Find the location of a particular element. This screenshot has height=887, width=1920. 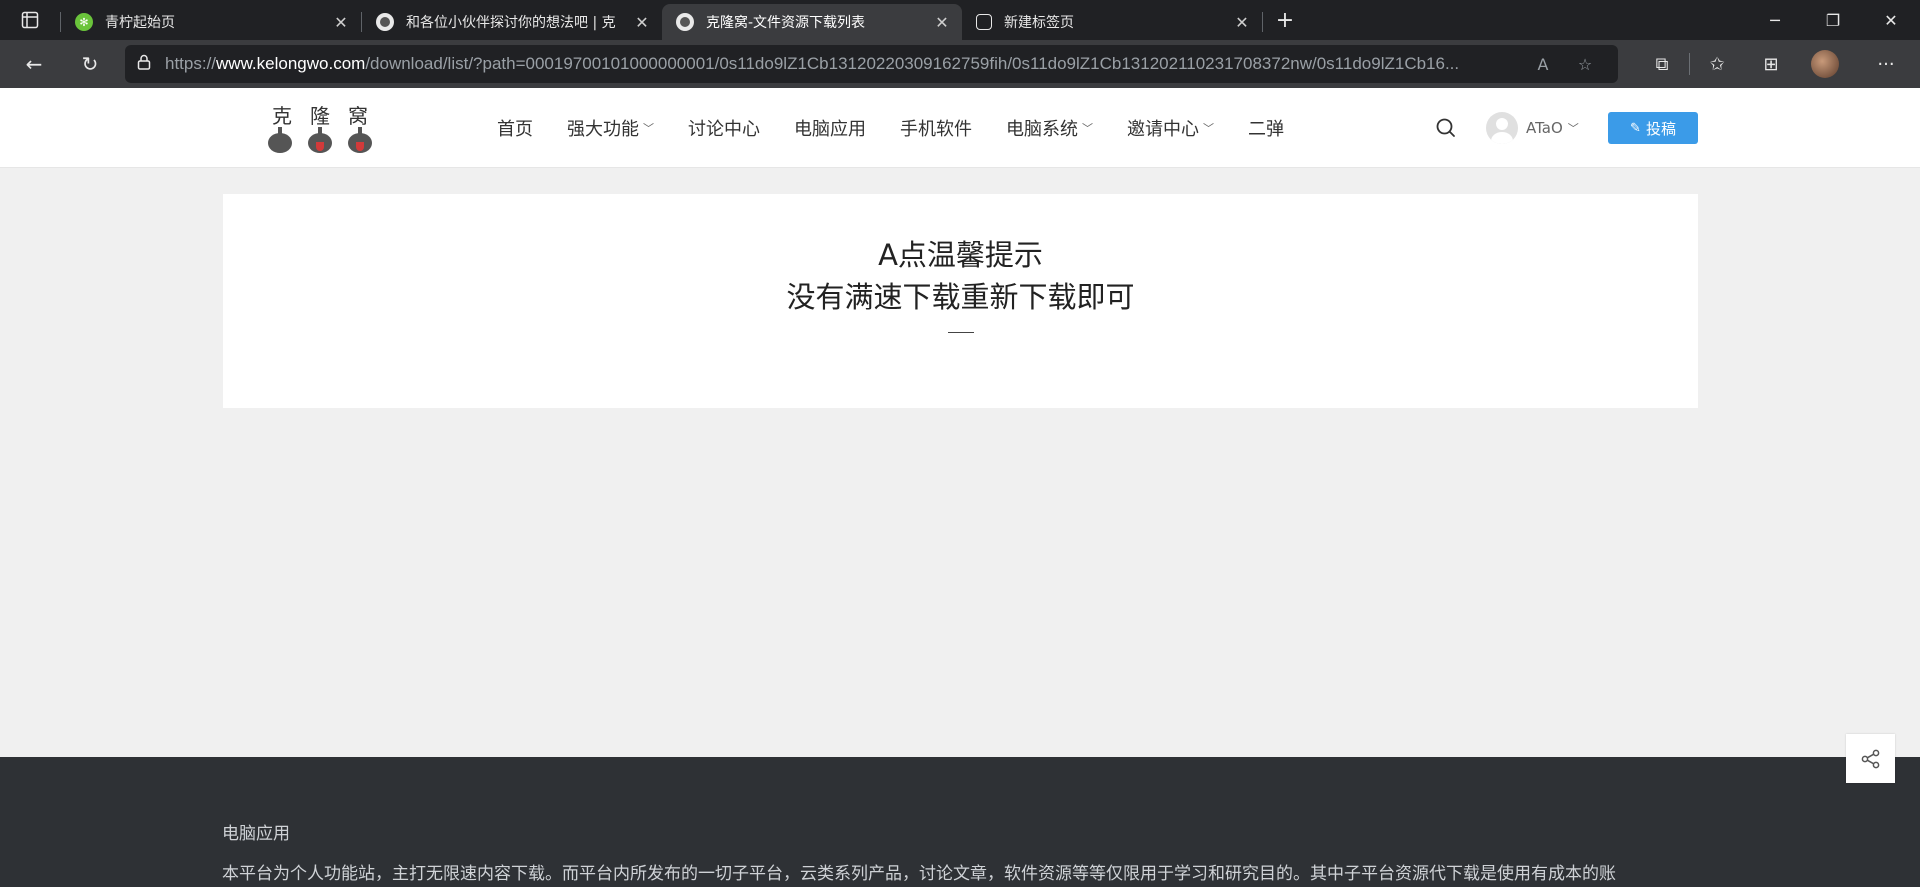

puzzle-icon: ⧉ is located at coordinates (1662, 64).